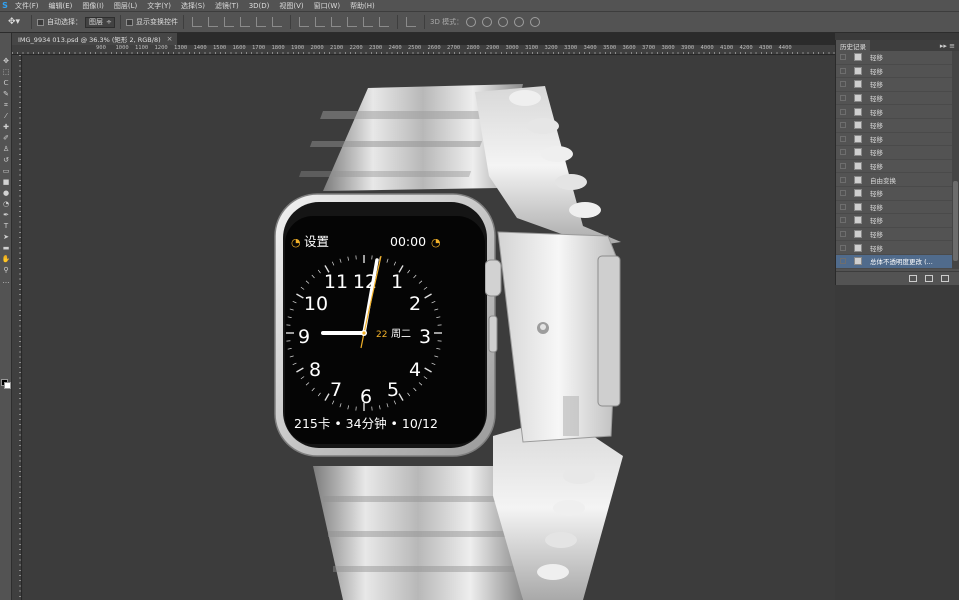 The image size is (959, 600). I want to click on auto-align-icon, so click(411, 22).